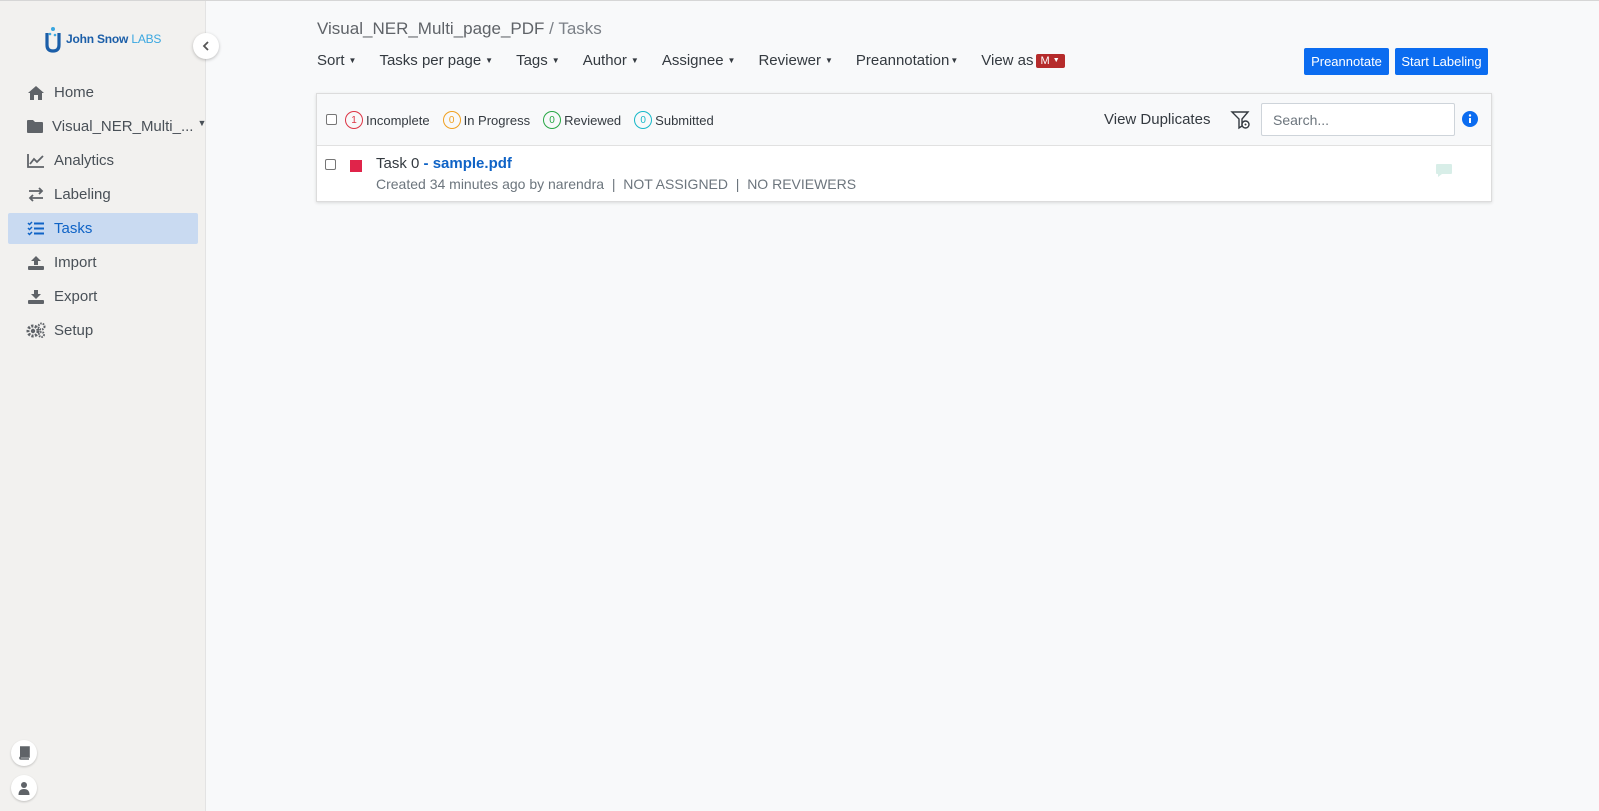  Describe the element at coordinates (331, 119) in the screenshot. I see `select-all-checkbox` at that location.